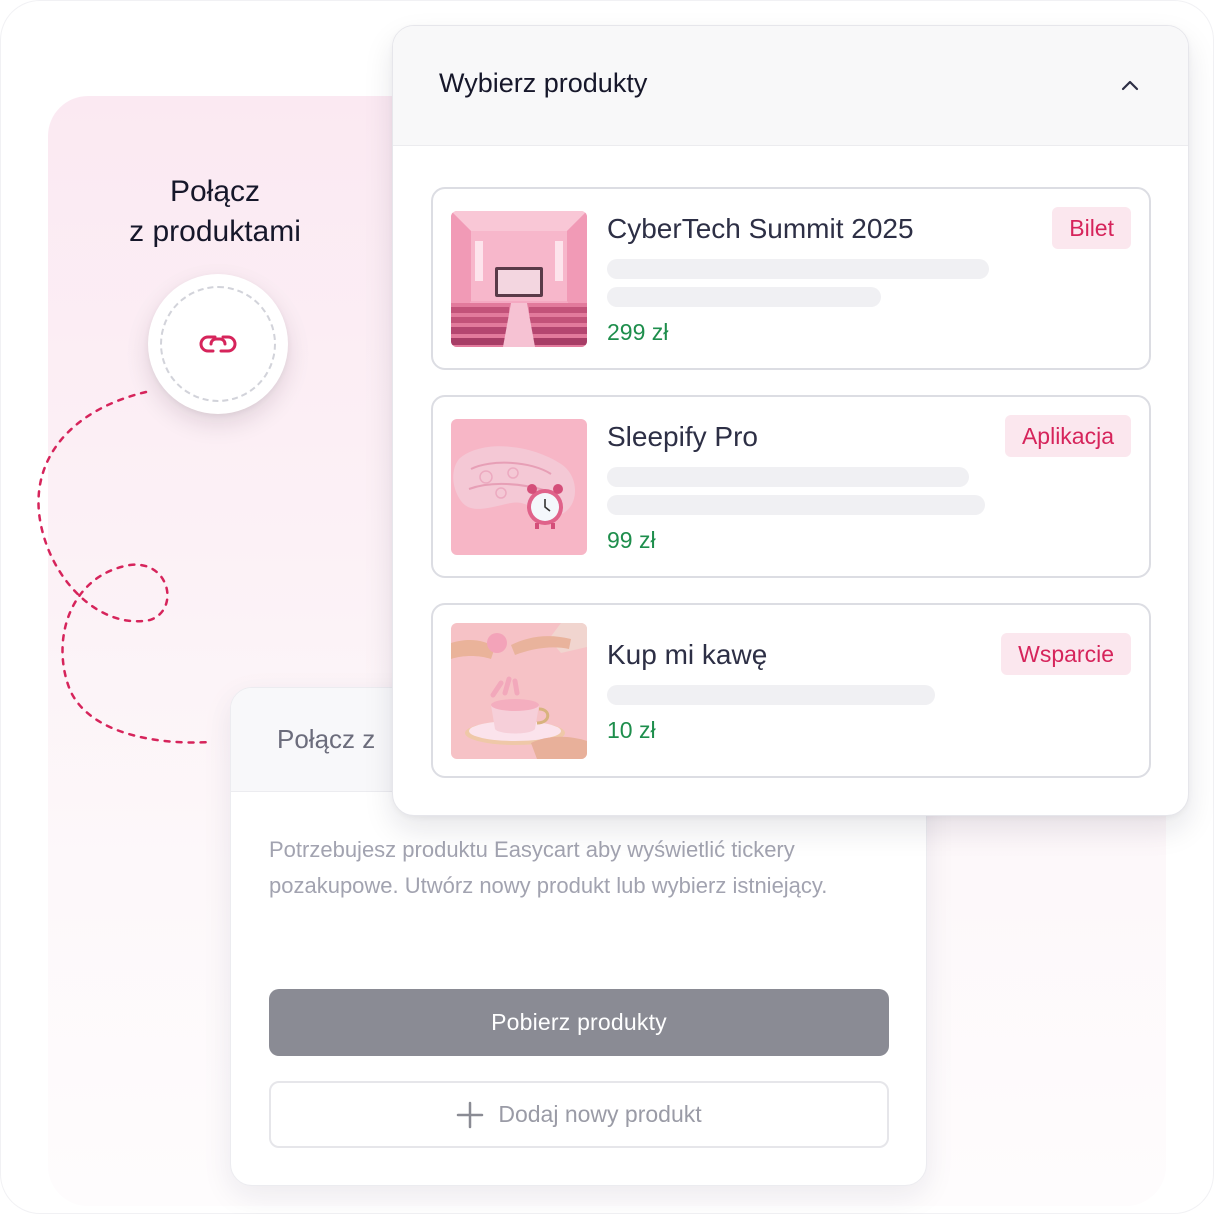 This screenshot has width=1214, height=1214. Describe the element at coordinates (760, 228) in the screenshot. I see `product-name: CyberTech Summit 2025` at that location.